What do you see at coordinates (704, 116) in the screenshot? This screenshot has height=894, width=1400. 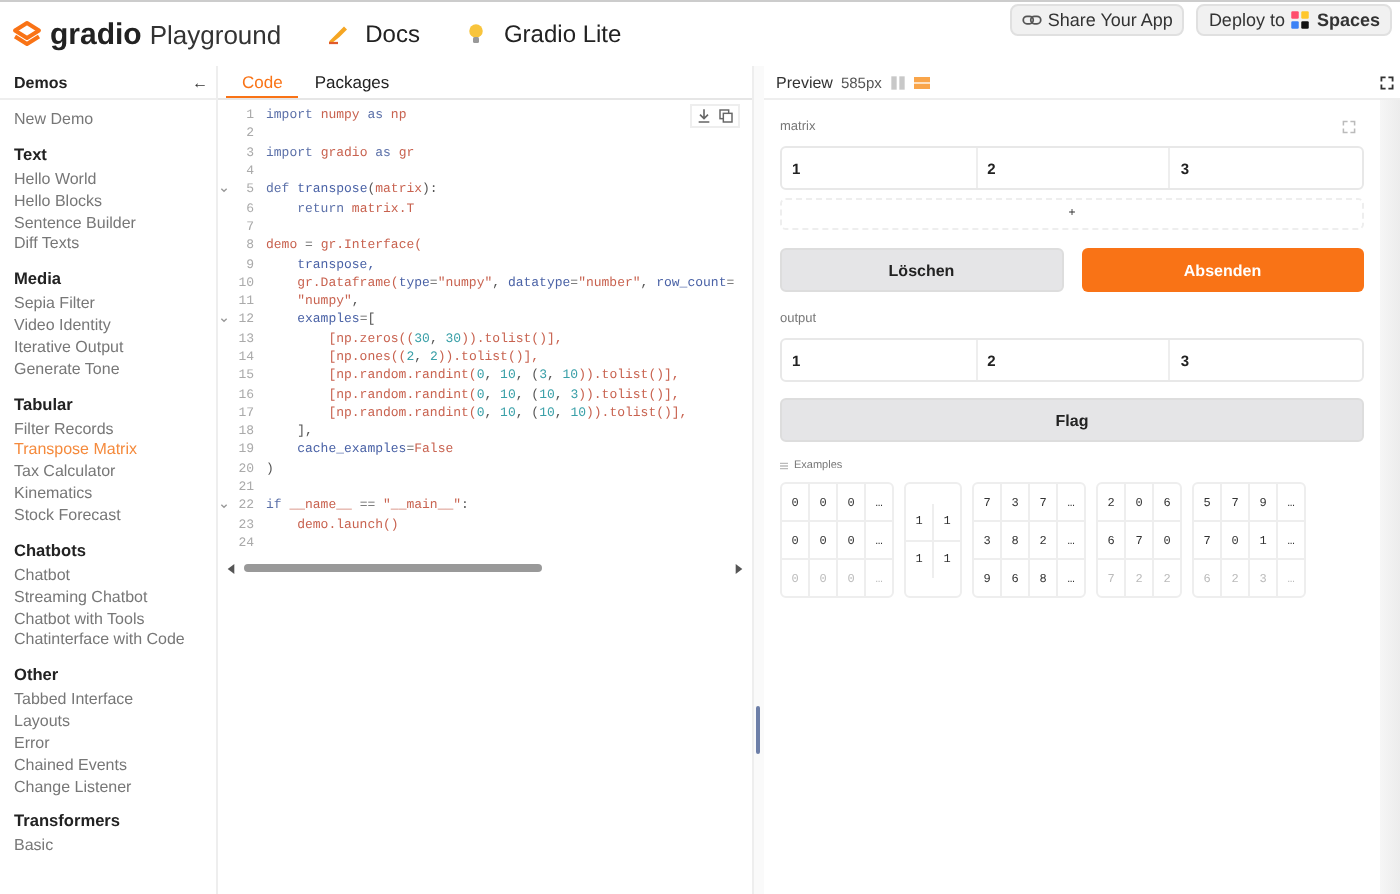 I see `download-icon` at bounding box center [704, 116].